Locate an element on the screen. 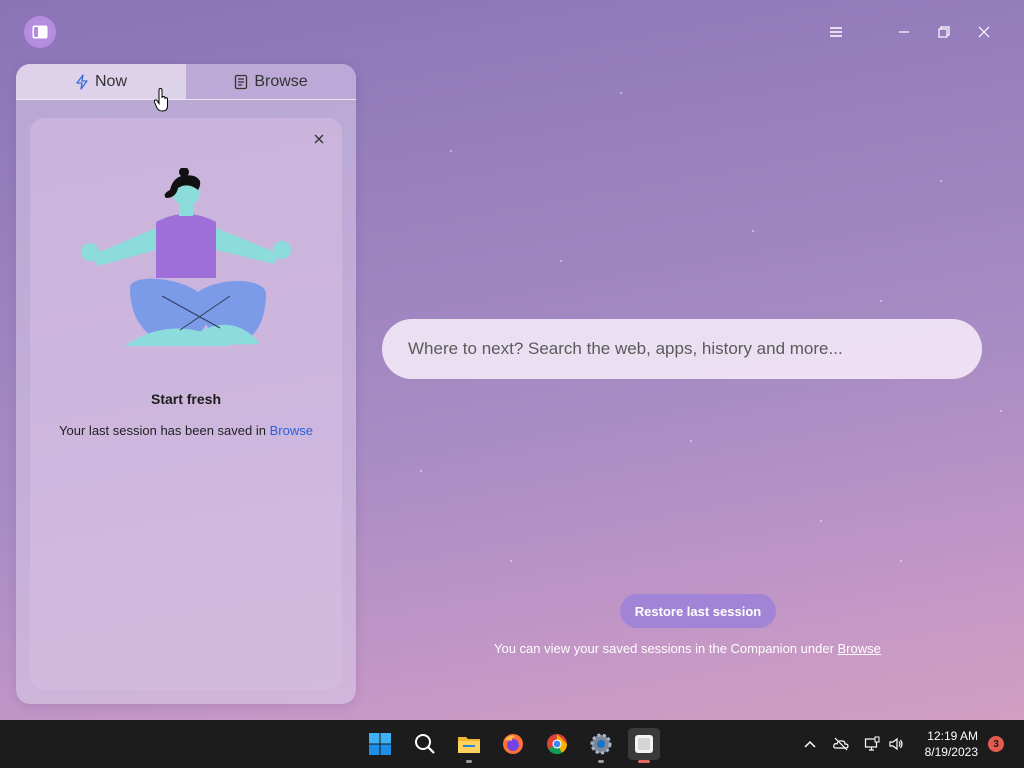  hamburger-icon is located at coordinates (836, 32).